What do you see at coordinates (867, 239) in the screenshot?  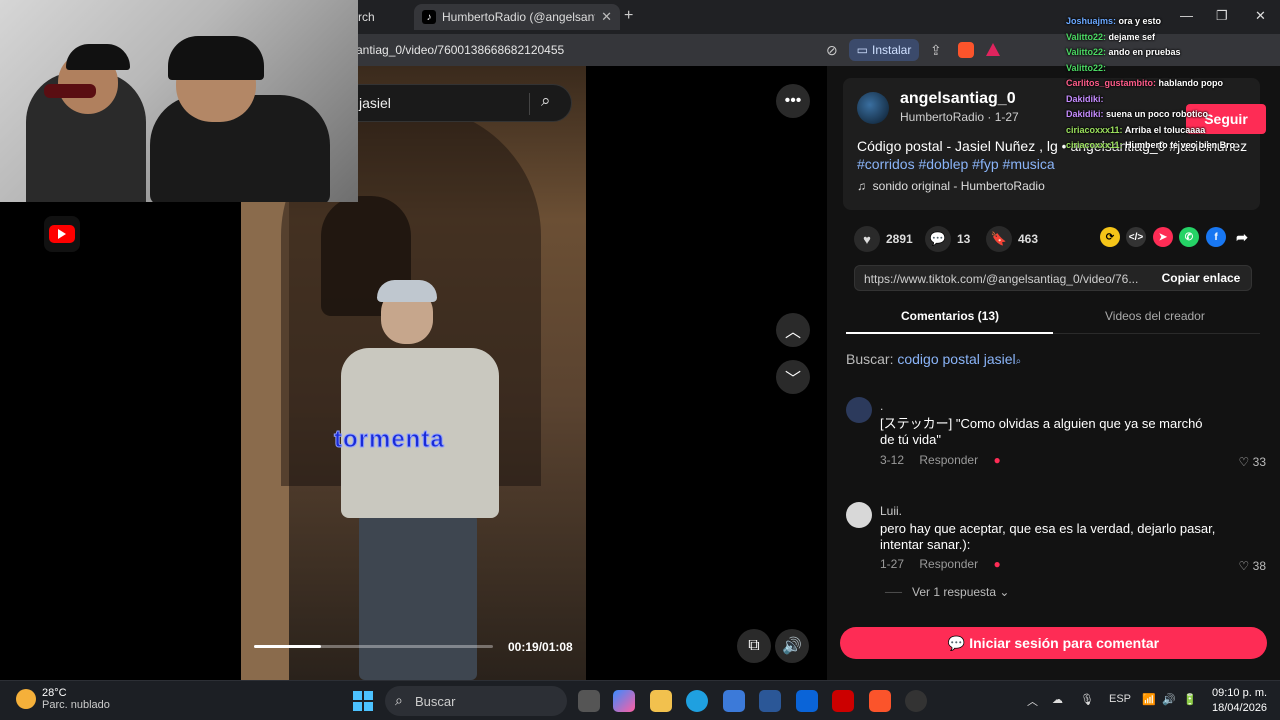 I see `heart-icon: ♥` at bounding box center [867, 239].